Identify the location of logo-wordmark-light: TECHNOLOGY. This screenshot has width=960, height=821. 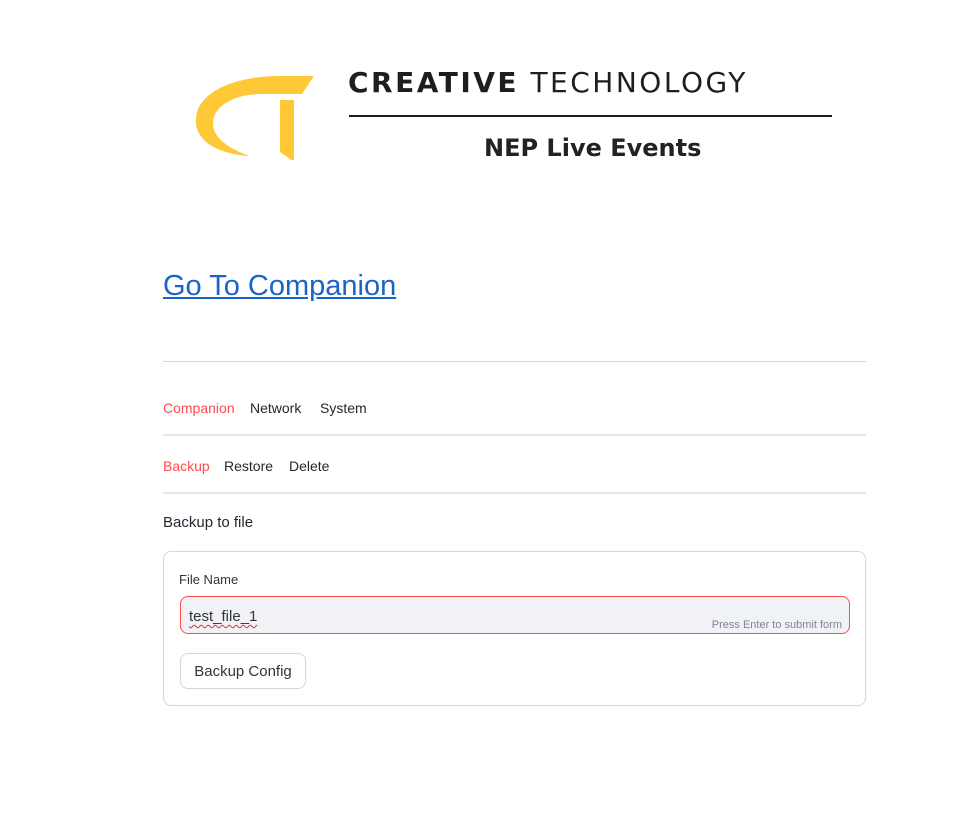
(639, 82).